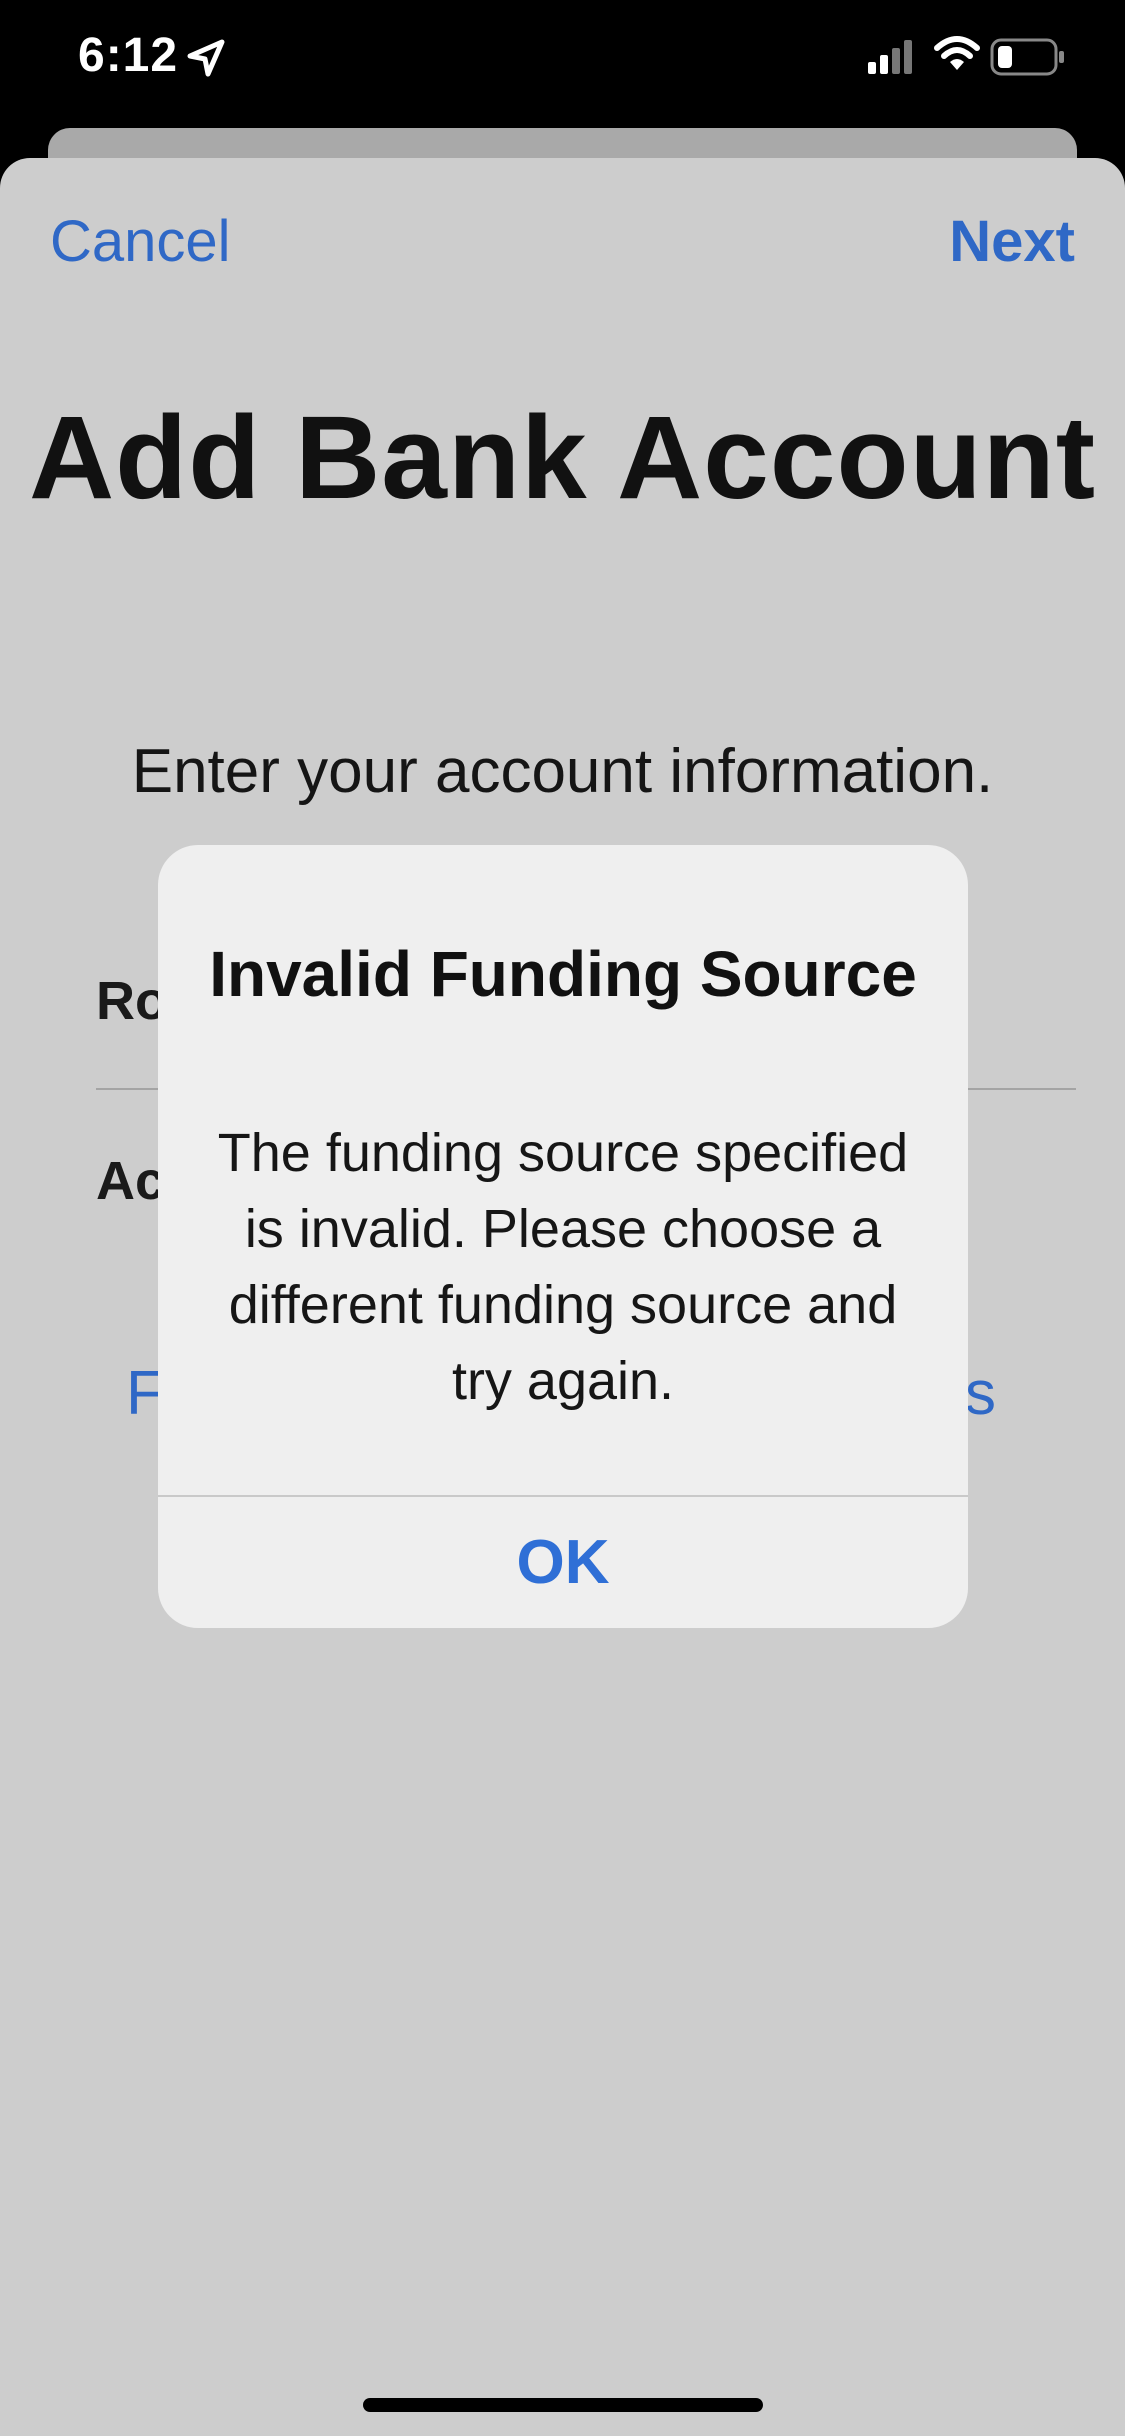 This screenshot has width=1125, height=2436. What do you see at coordinates (563, 1562) in the screenshot?
I see `ok-button: OK` at bounding box center [563, 1562].